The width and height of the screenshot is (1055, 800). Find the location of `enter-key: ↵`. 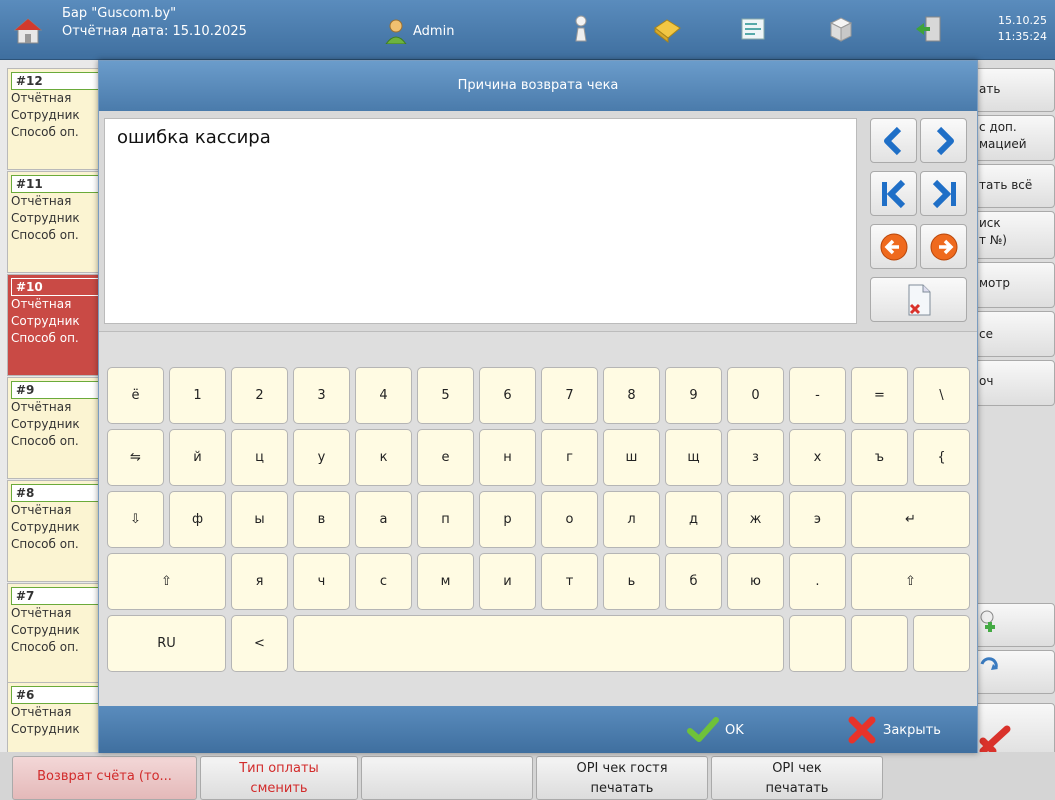

enter-key: ↵ is located at coordinates (910, 519).